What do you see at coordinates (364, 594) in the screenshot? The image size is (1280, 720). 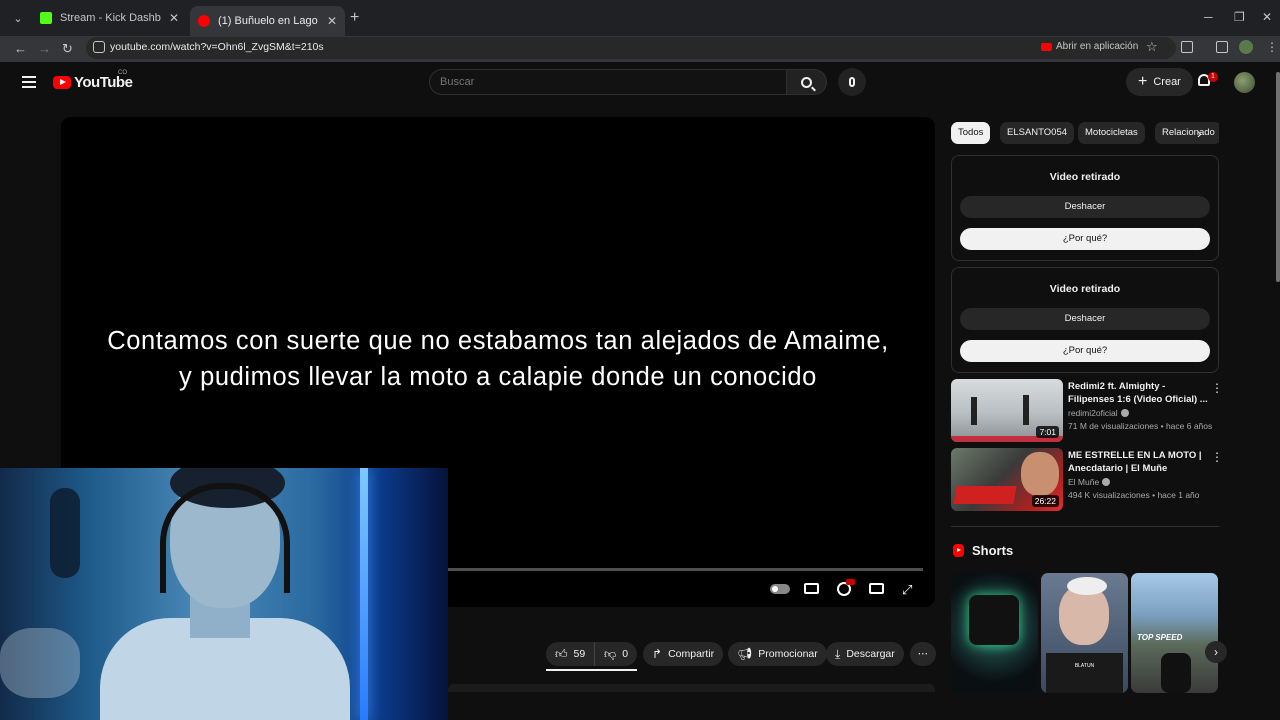 I see `webcam-led-light` at bounding box center [364, 594].